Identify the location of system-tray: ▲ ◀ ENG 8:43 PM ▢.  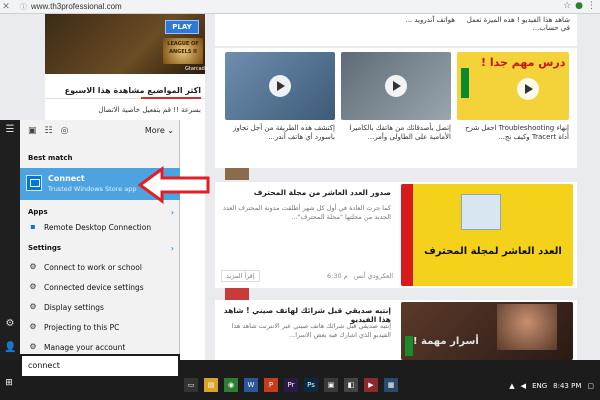
(551, 386).